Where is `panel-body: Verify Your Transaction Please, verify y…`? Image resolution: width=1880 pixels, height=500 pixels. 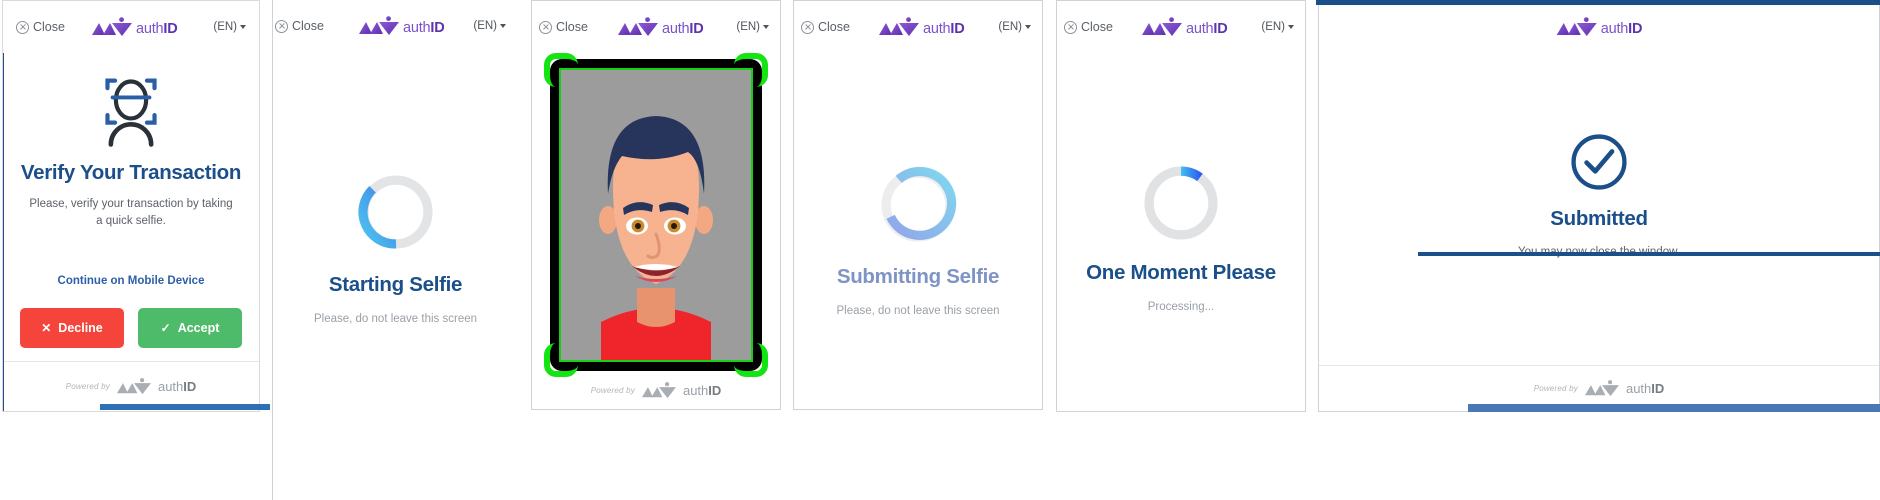 panel-body: Verify Your Transaction Please, verify y… is located at coordinates (131, 207).